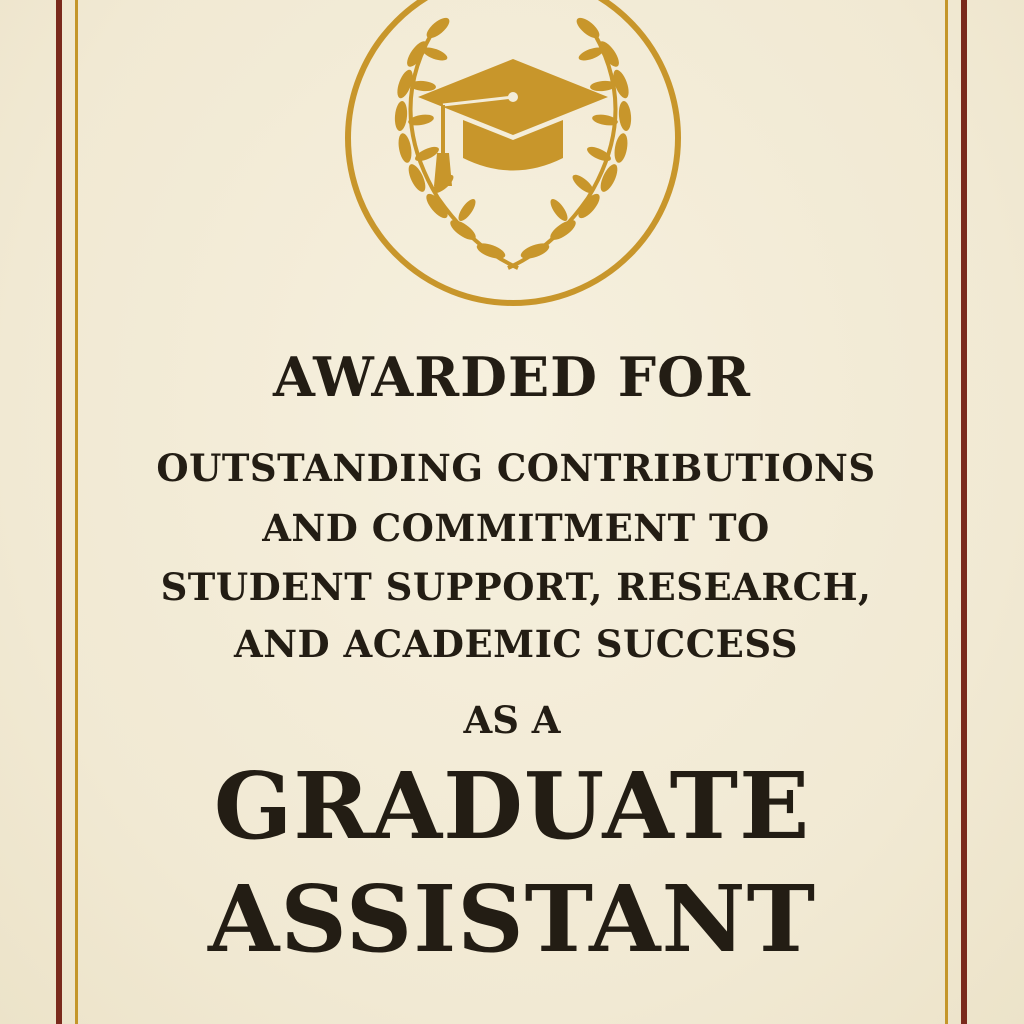 This screenshot has width=1024, height=1024. I want to click on as-a-text: AS A, so click(512, 720).